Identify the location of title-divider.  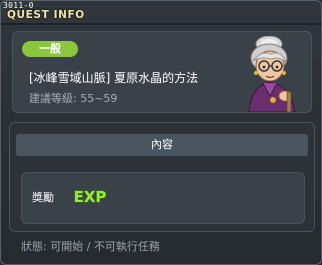
(161, 24).